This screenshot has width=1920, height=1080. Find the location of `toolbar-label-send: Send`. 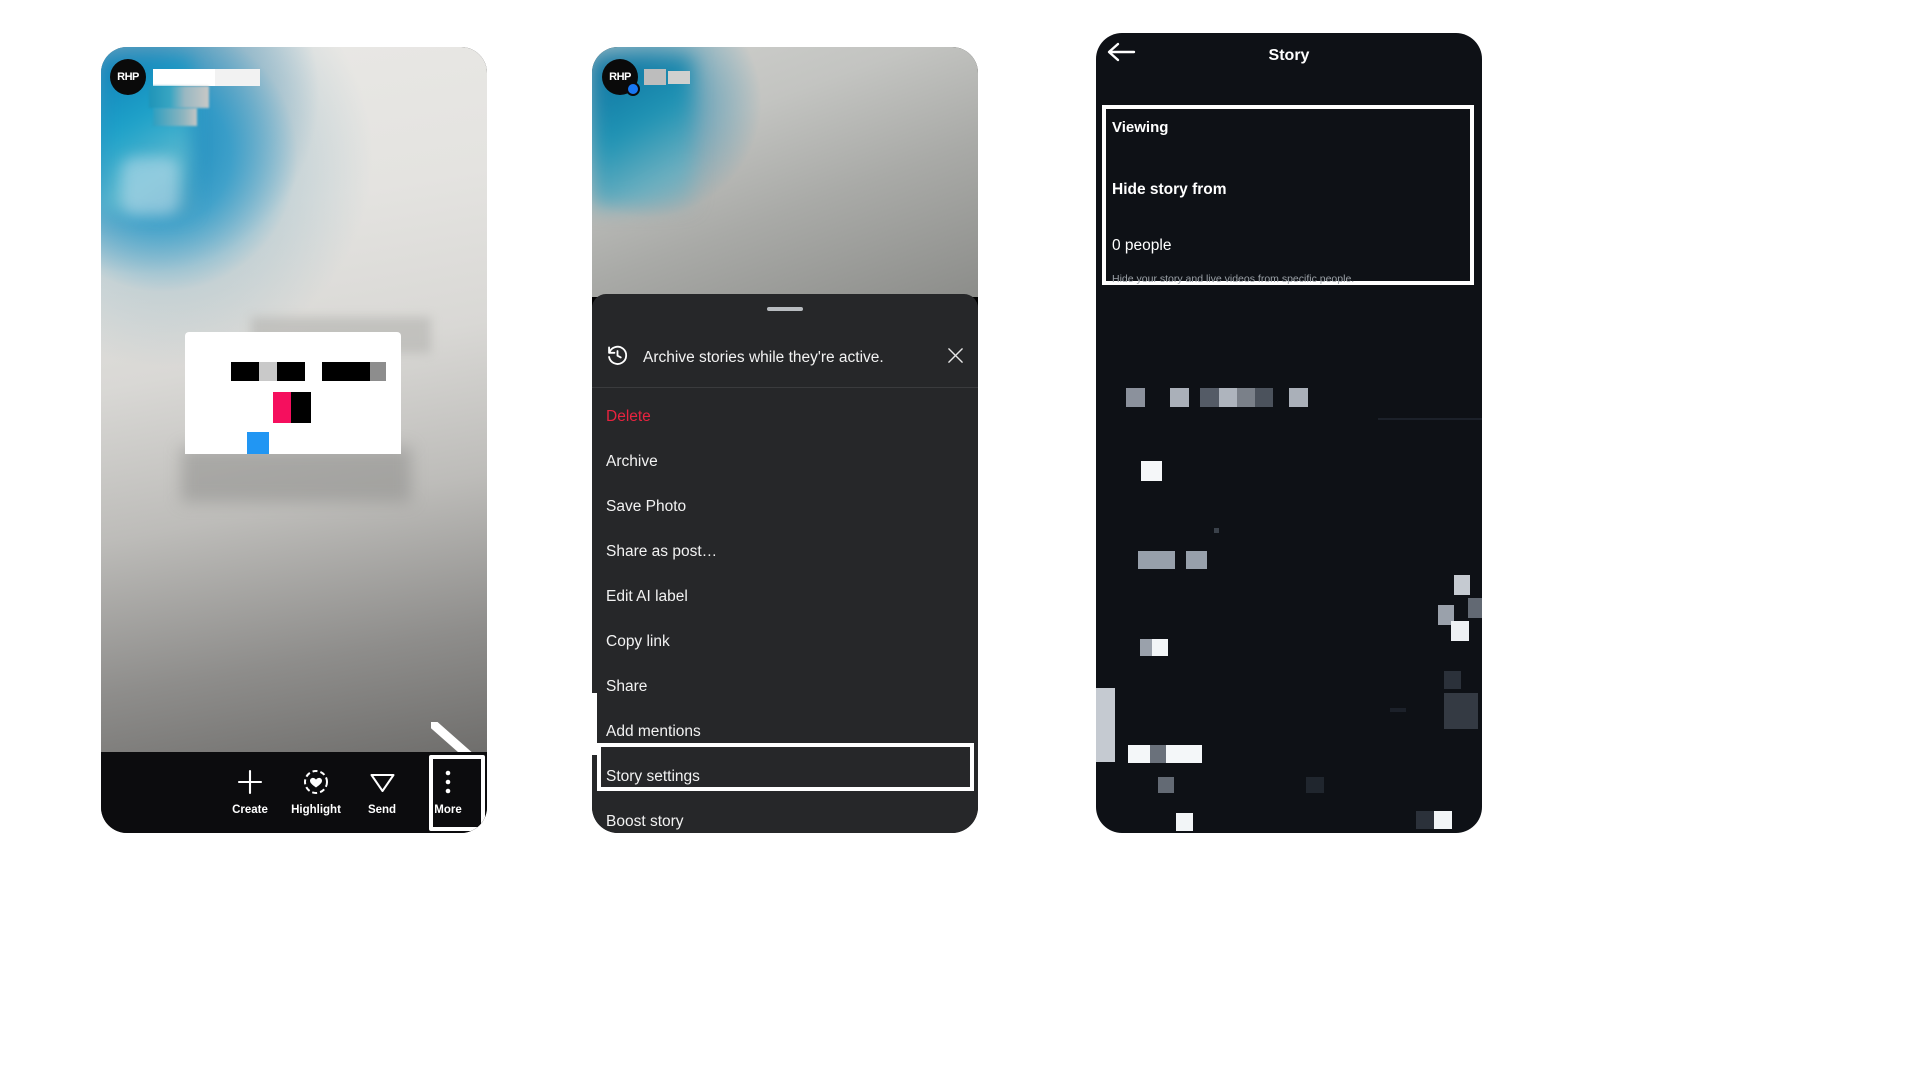

toolbar-label-send: Send is located at coordinates (382, 810).